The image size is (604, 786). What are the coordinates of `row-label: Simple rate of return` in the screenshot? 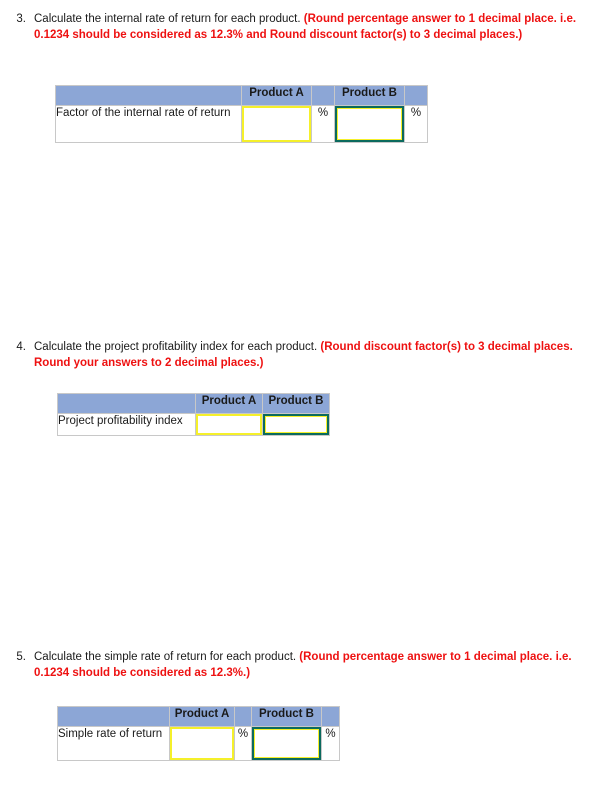 It's located at (113, 743).